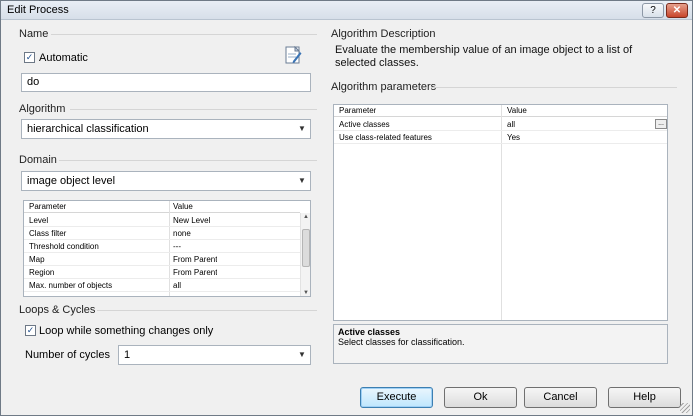  What do you see at coordinates (554, 87) in the screenshot?
I see `parameters-group-divider` at bounding box center [554, 87].